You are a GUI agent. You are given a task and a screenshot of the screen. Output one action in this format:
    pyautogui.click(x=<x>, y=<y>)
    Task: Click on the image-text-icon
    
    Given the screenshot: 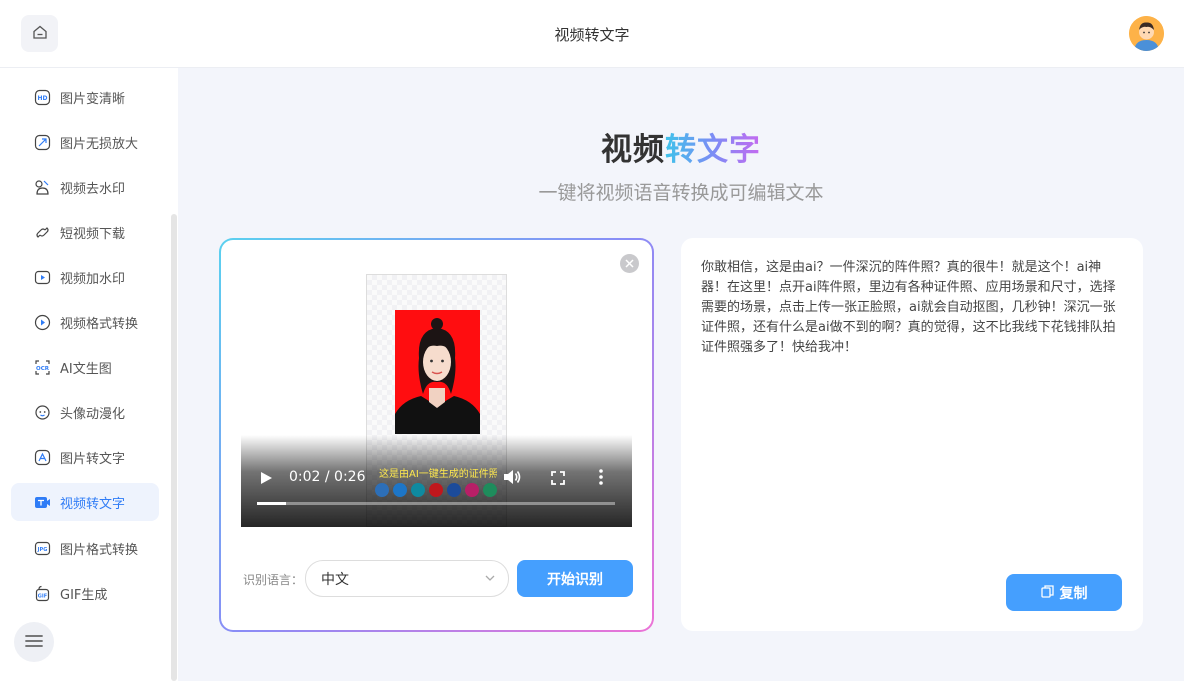 What is the action you would take?
    pyautogui.click(x=42, y=457)
    